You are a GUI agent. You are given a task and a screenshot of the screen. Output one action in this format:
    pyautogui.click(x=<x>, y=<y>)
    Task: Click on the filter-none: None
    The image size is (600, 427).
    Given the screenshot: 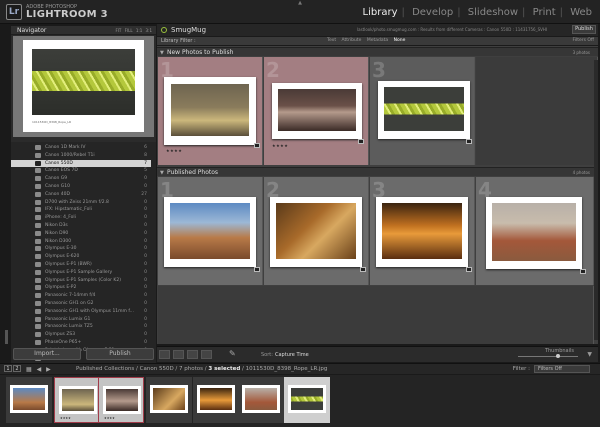 What is the action you would take?
    pyautogui.click(x=400, y=40)
    